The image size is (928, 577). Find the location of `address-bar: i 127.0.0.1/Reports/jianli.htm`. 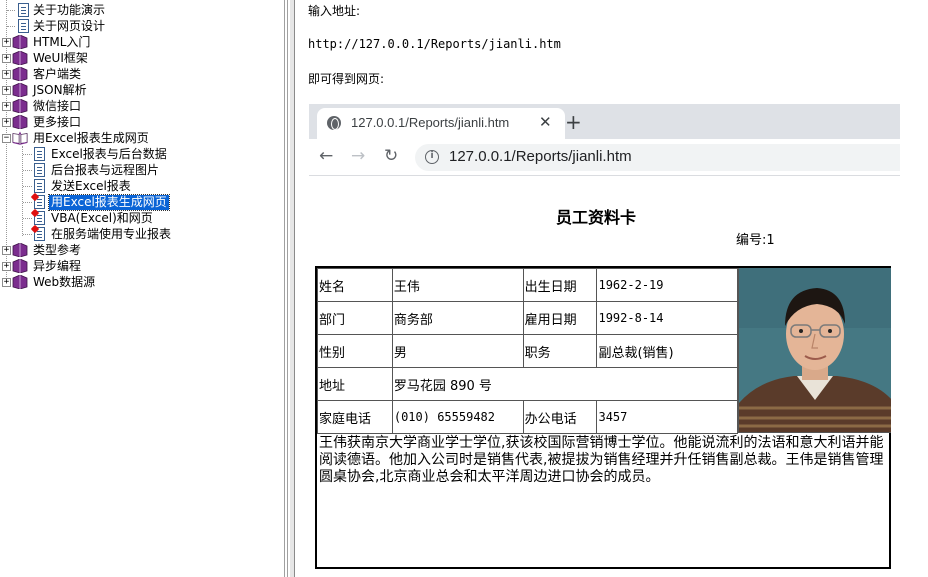

address-bar: i 127.0.0.1/Reports/jianli.htm is located at coordinates (657, 157).